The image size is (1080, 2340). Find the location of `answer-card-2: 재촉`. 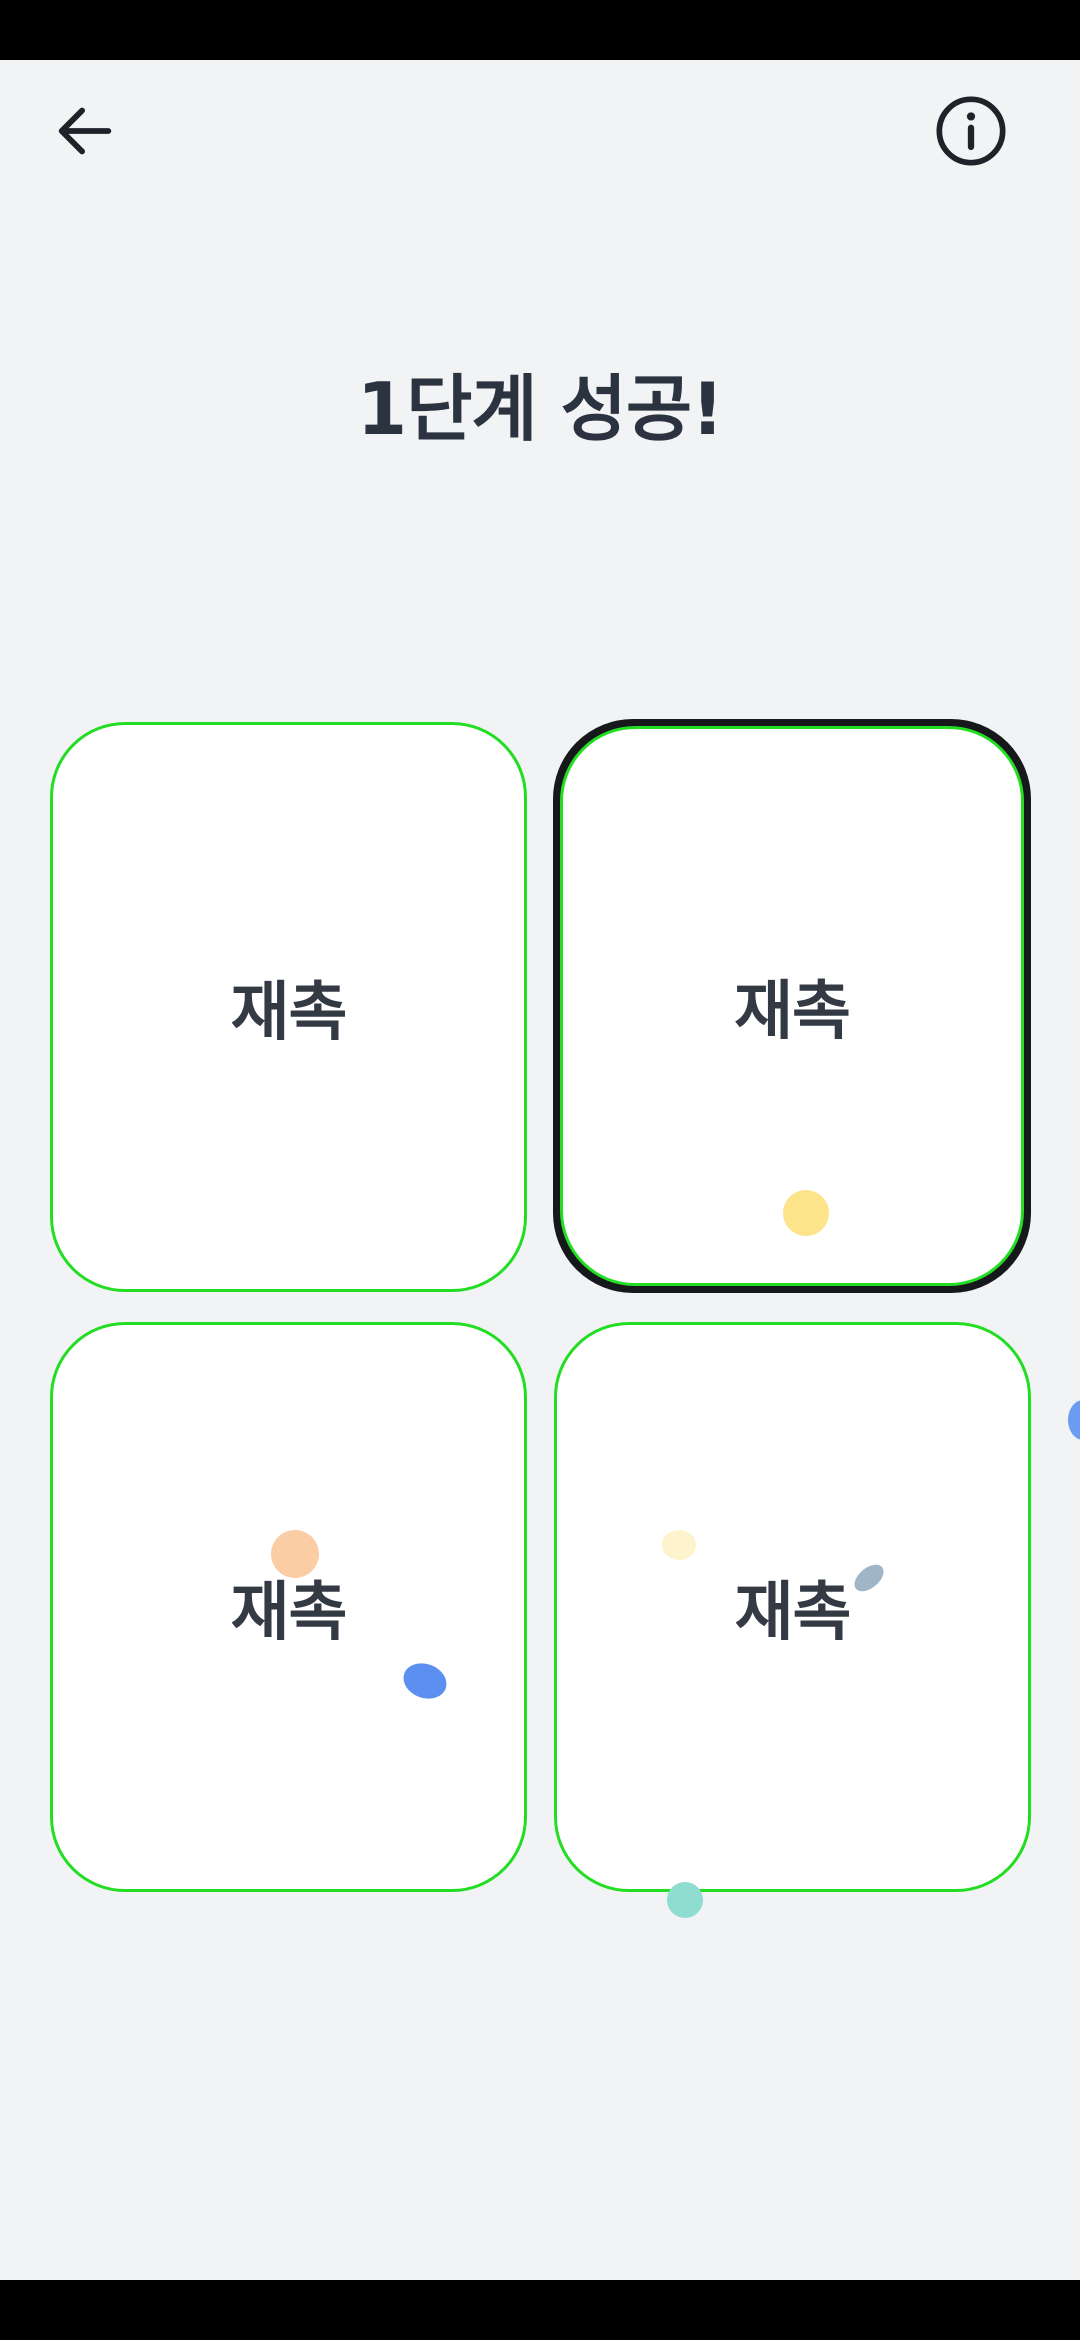

answer-card-2: 재촉 is located at coordinates (792, 1006).